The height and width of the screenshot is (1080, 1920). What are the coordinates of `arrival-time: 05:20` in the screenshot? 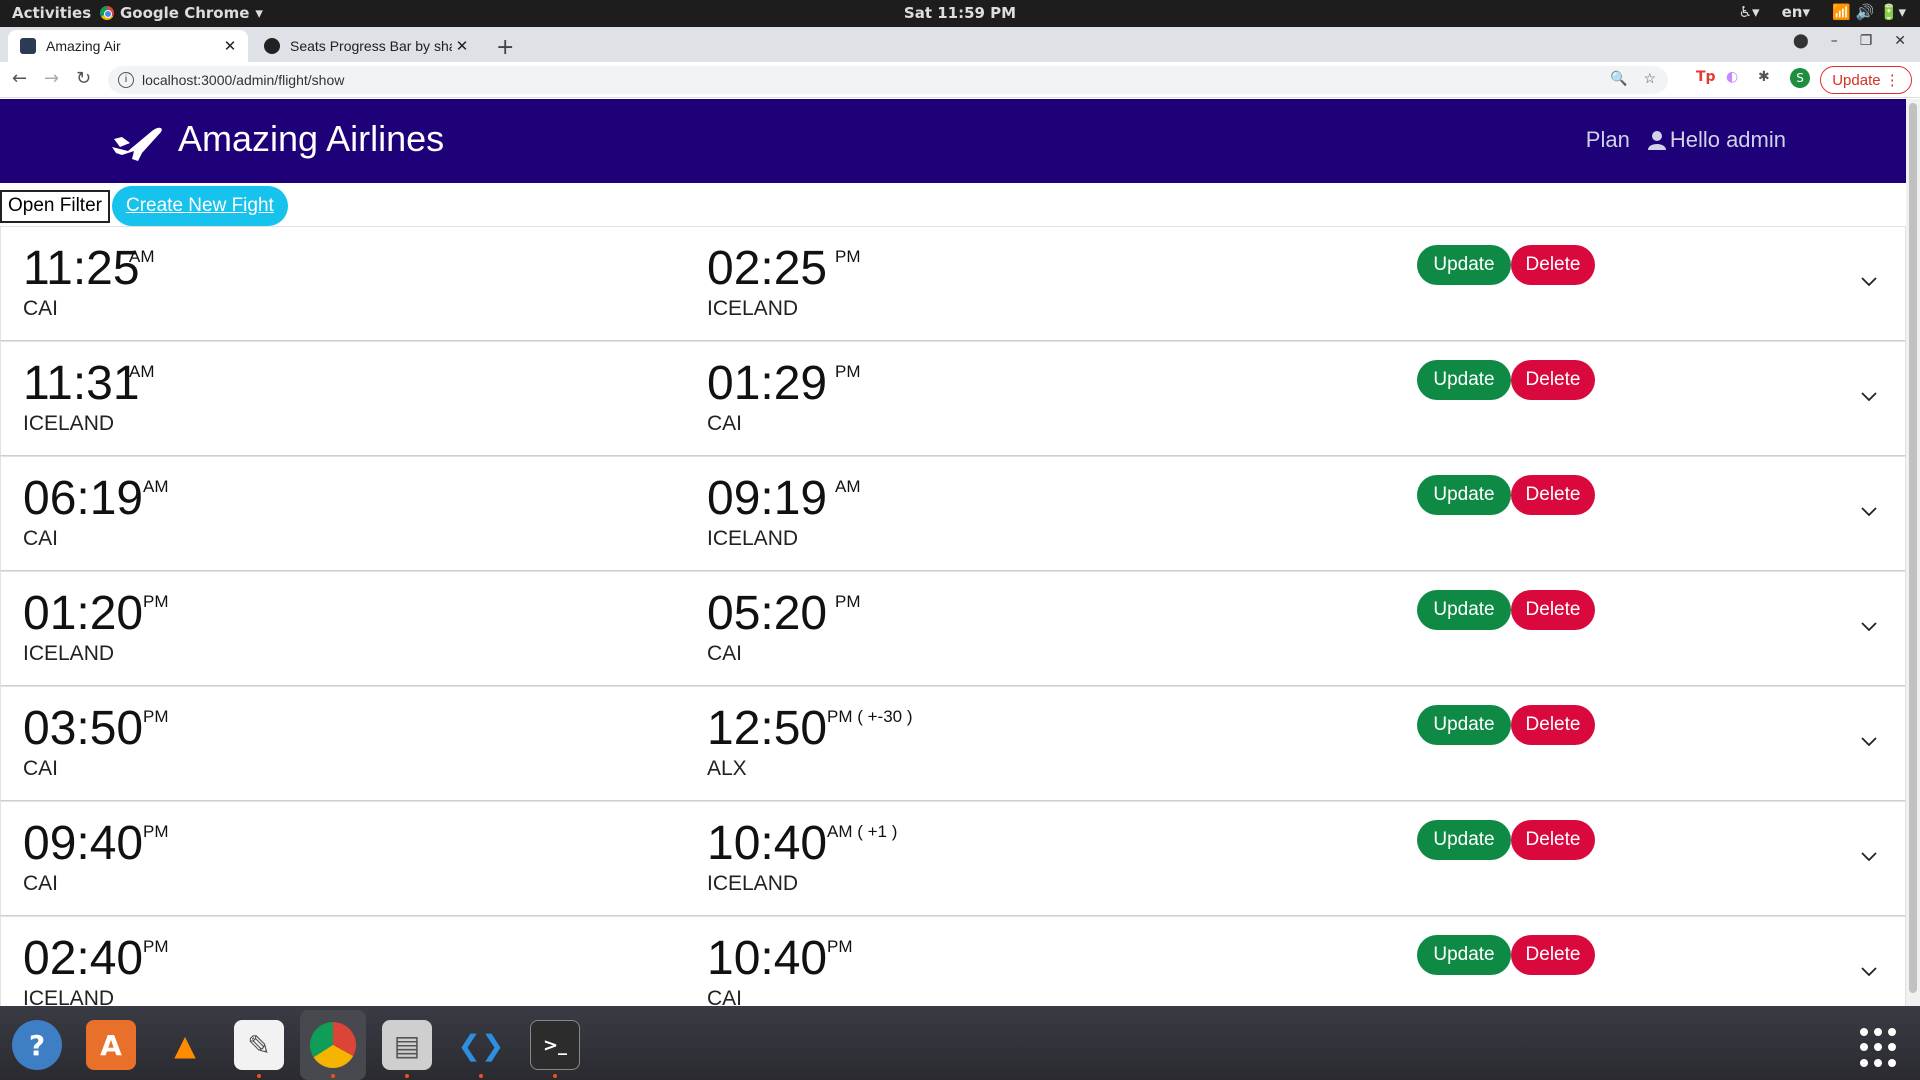 It's located at (767, 613).